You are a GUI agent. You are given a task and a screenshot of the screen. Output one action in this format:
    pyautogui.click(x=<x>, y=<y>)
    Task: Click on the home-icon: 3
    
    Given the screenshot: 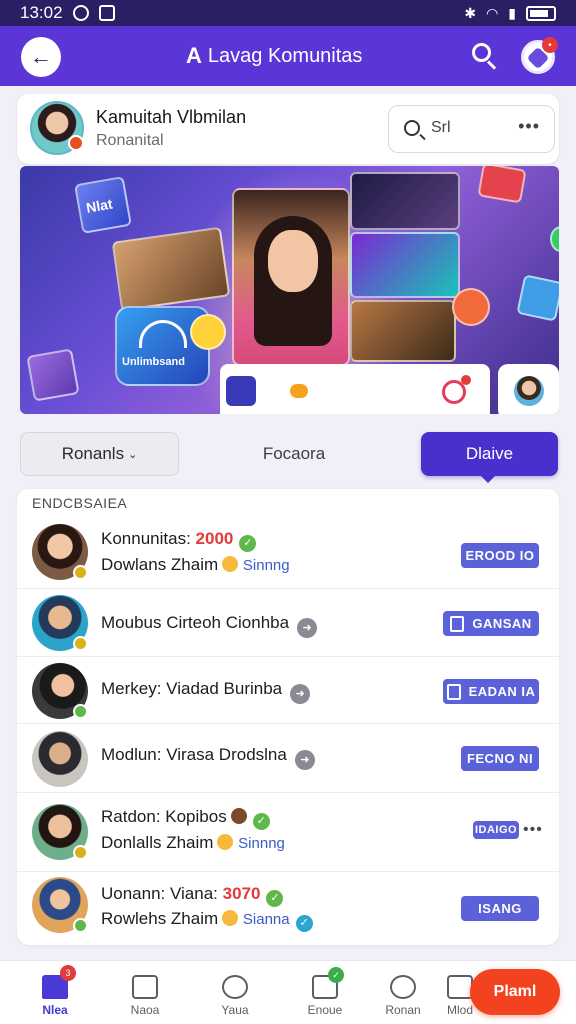 What is the action you would take?
    pyautogui.click(x=59, y=982)
    